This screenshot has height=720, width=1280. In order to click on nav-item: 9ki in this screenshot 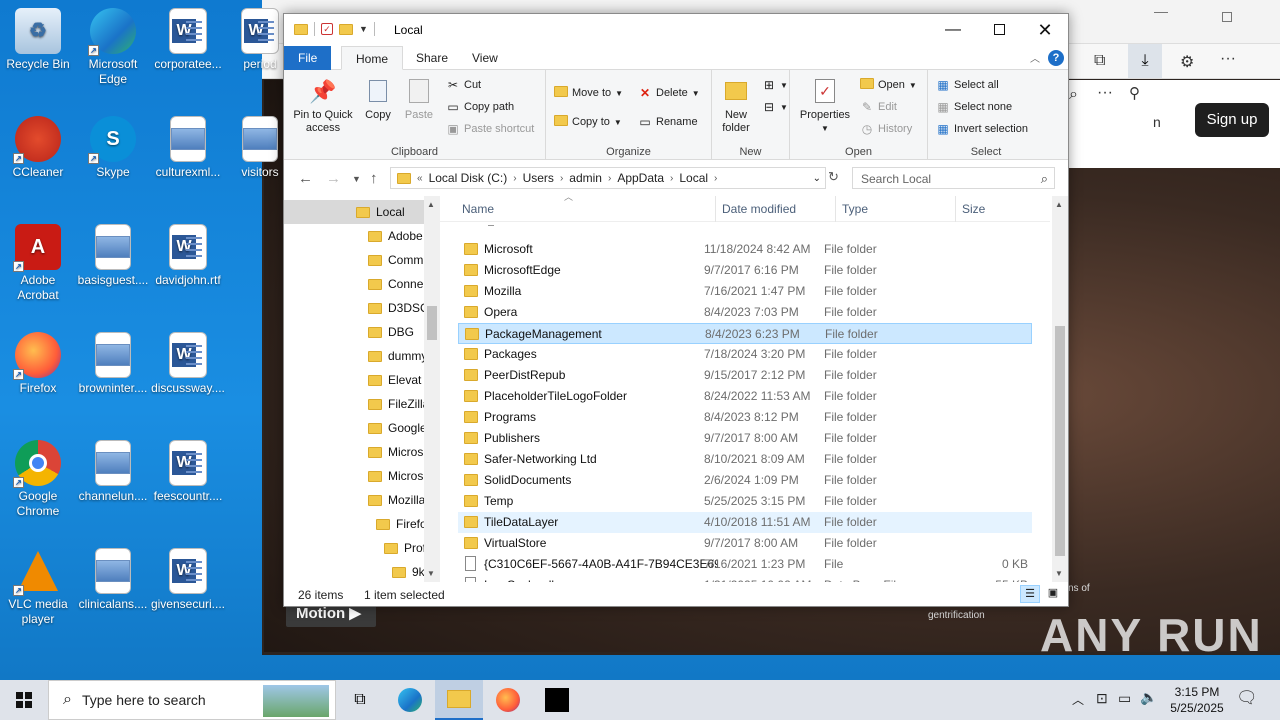, I will do `click(408, 572)`.